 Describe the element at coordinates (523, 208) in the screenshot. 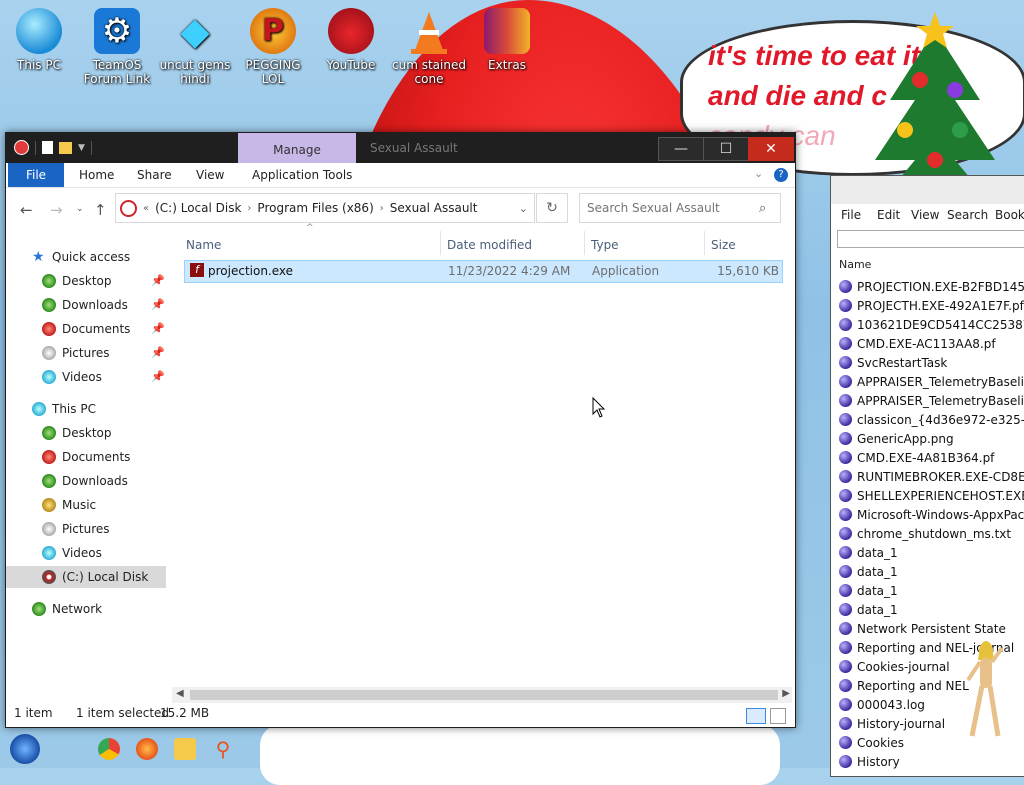

I see `chevron-down-icon: ⌄` at that location.